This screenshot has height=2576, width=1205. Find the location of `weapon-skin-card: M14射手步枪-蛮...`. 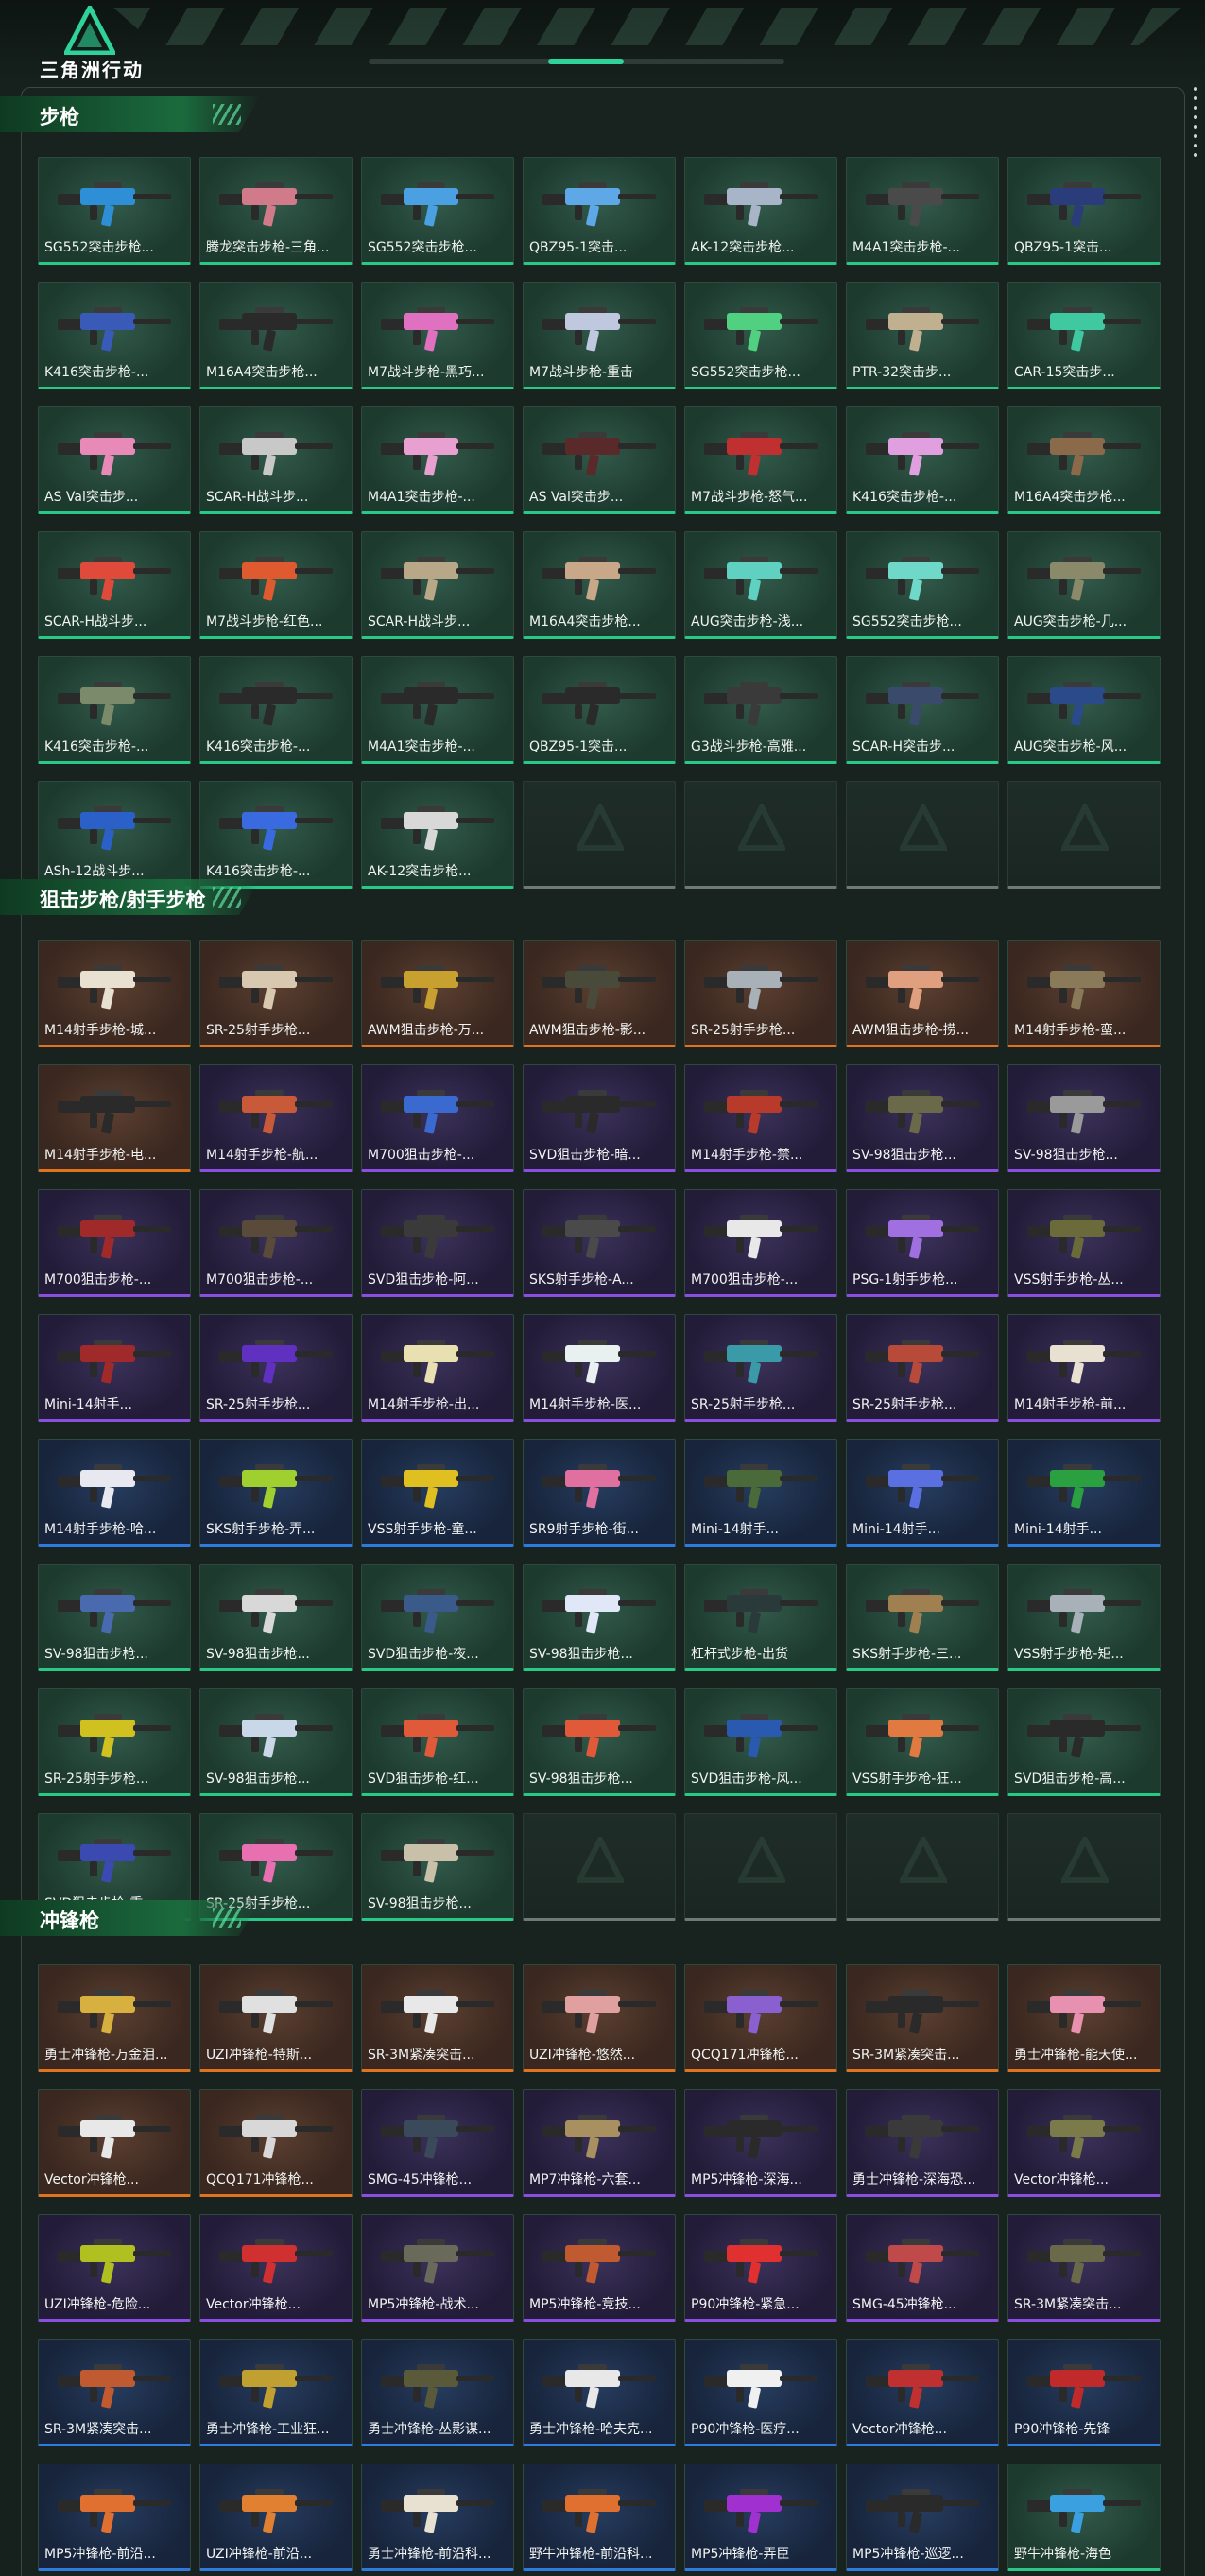

weapon-skin-card: M14射手步枪-蛮... is located at coordinates (1084, 994).